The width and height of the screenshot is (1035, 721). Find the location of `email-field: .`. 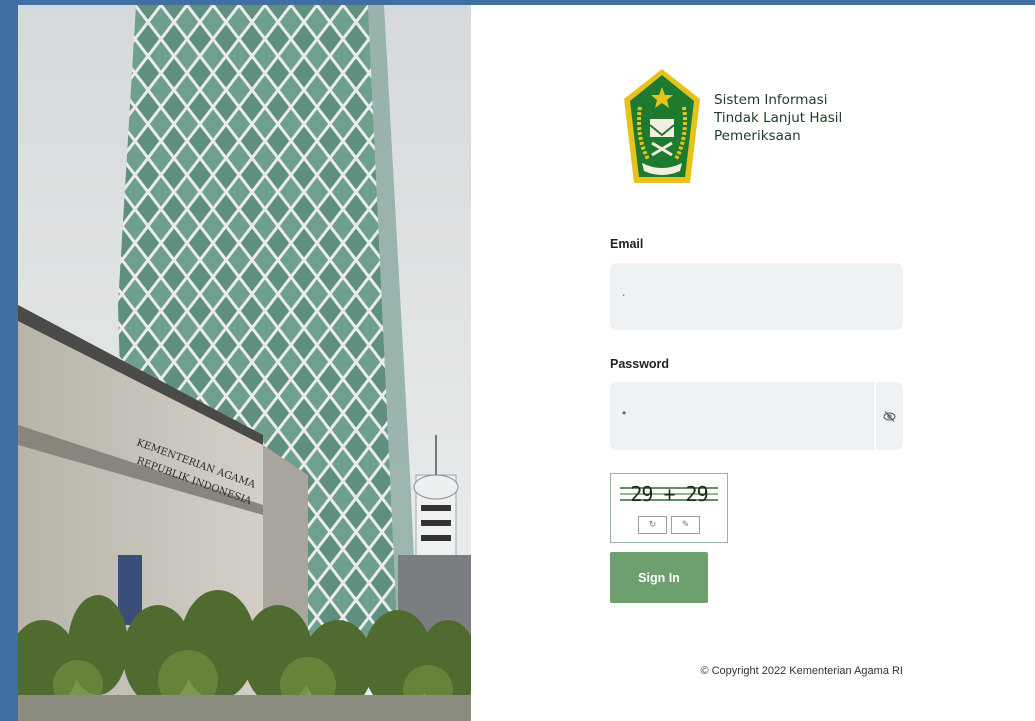

email-field: . is located at coordinates (756, 296).